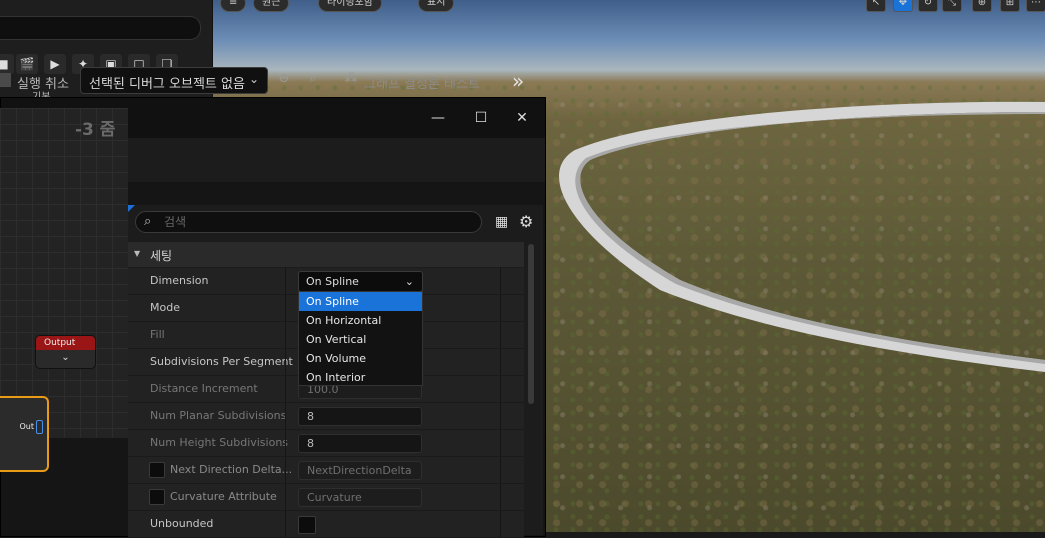  I want to click on camera-icon: ⊕, so click(982, 6).